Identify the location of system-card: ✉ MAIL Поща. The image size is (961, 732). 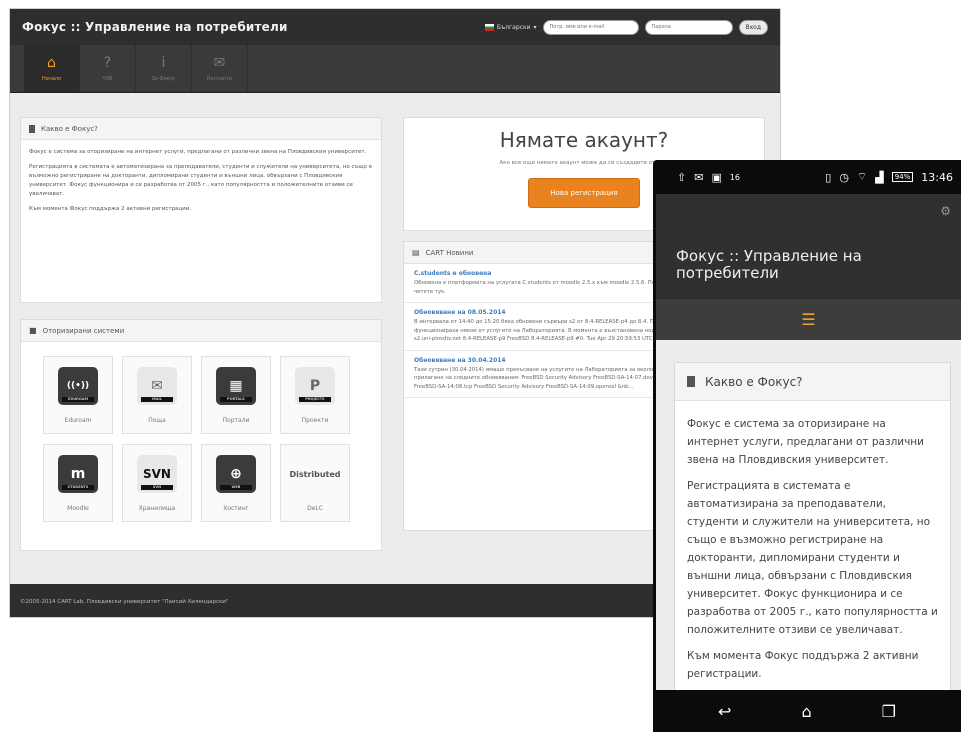
(157, 395).